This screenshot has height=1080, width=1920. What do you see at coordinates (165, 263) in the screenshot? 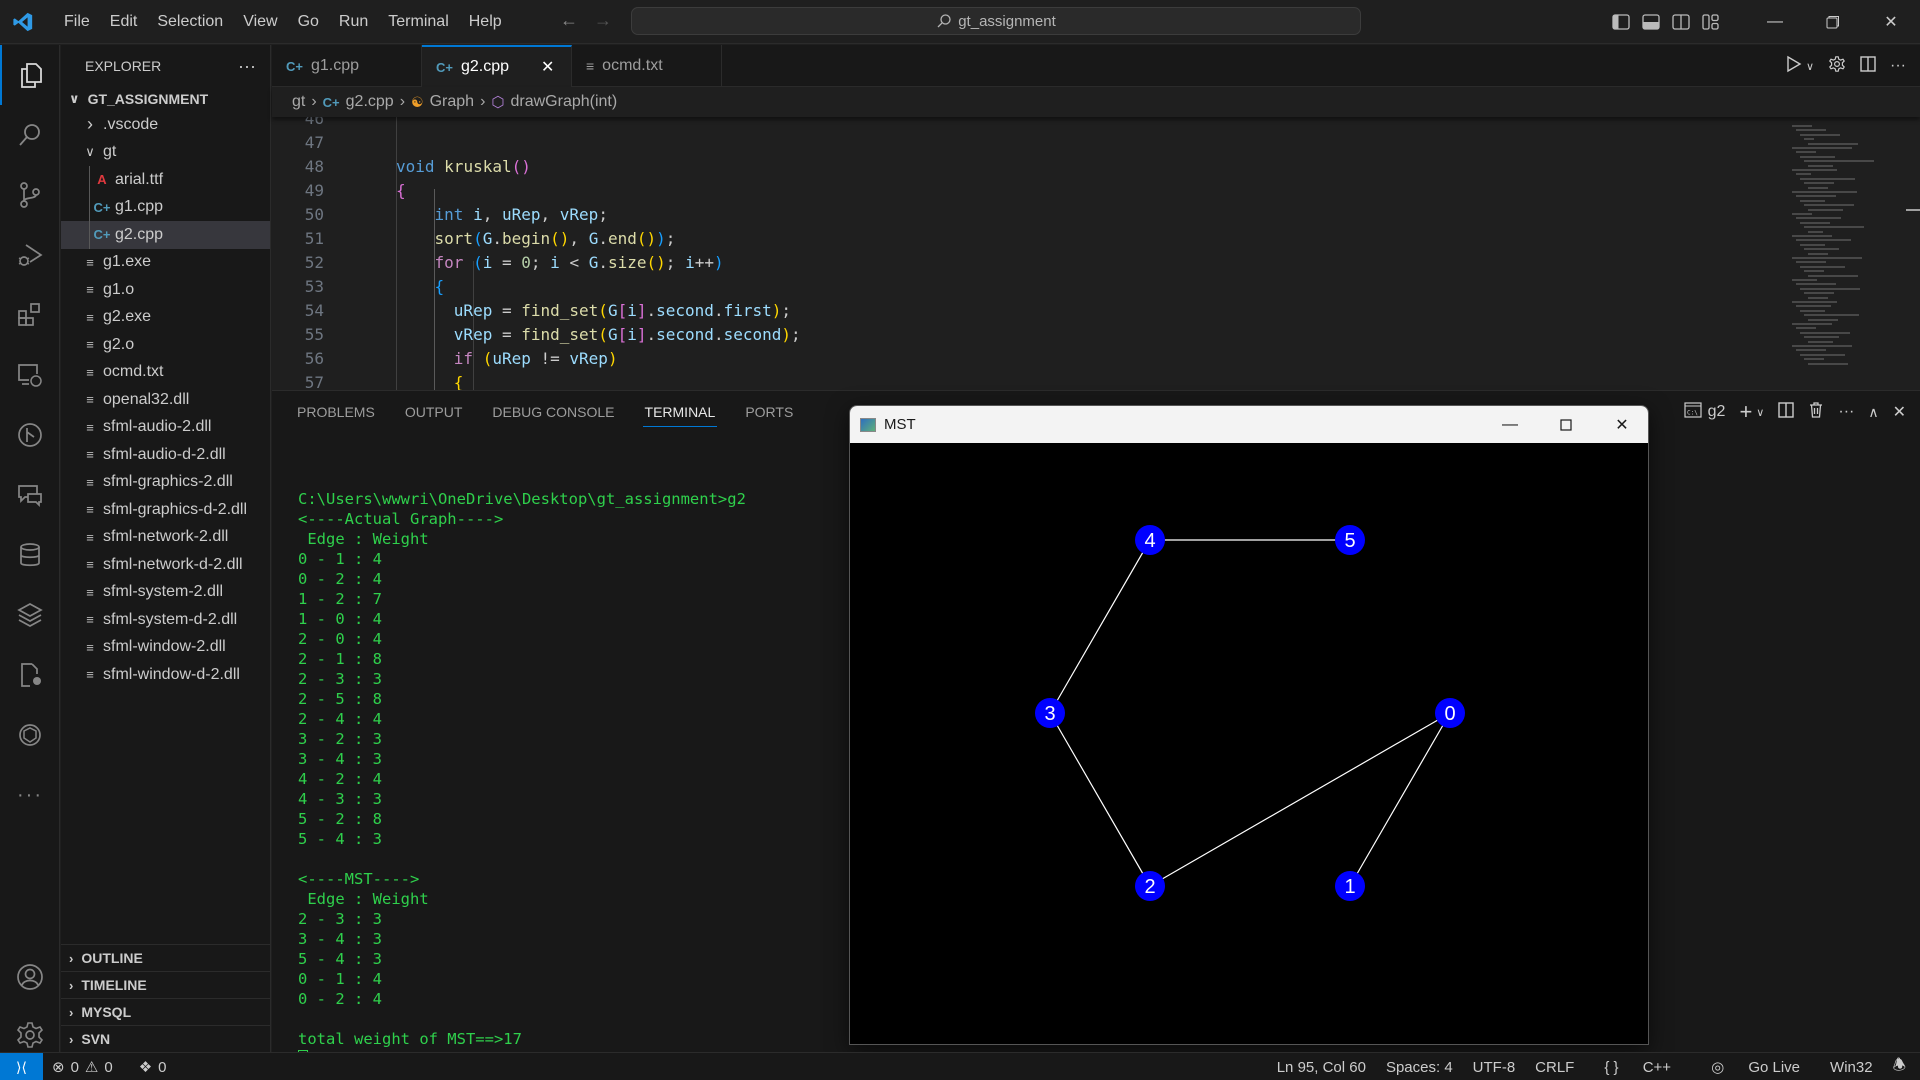
I see `tree-item: ≡ g1.exe` at bounding box center [165, 263].